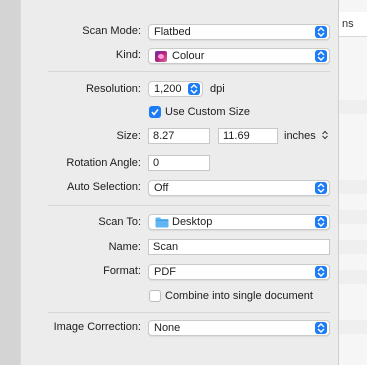 The image size is (367, 365). Describe the element at coordinates (161, 188) in the screenshot. I see `auto-selection-value: Off` at that location.